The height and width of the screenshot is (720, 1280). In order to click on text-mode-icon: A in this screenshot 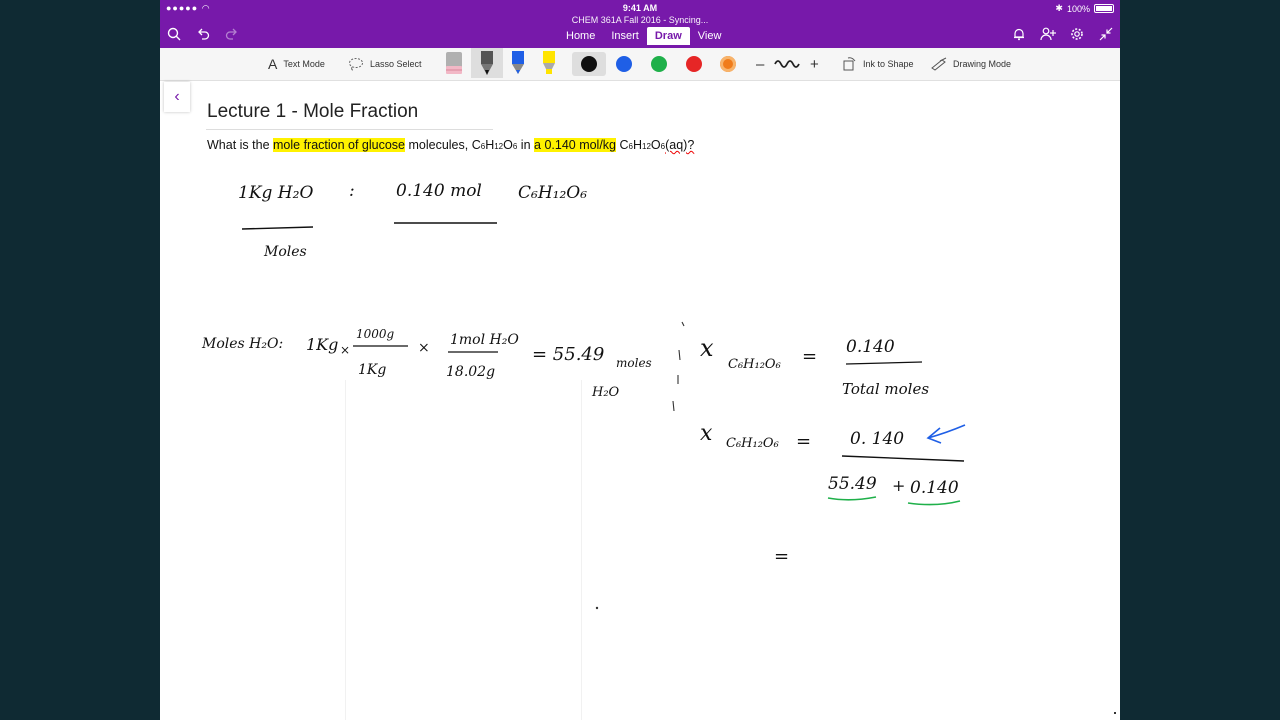, I will do `click(273, 64)`.